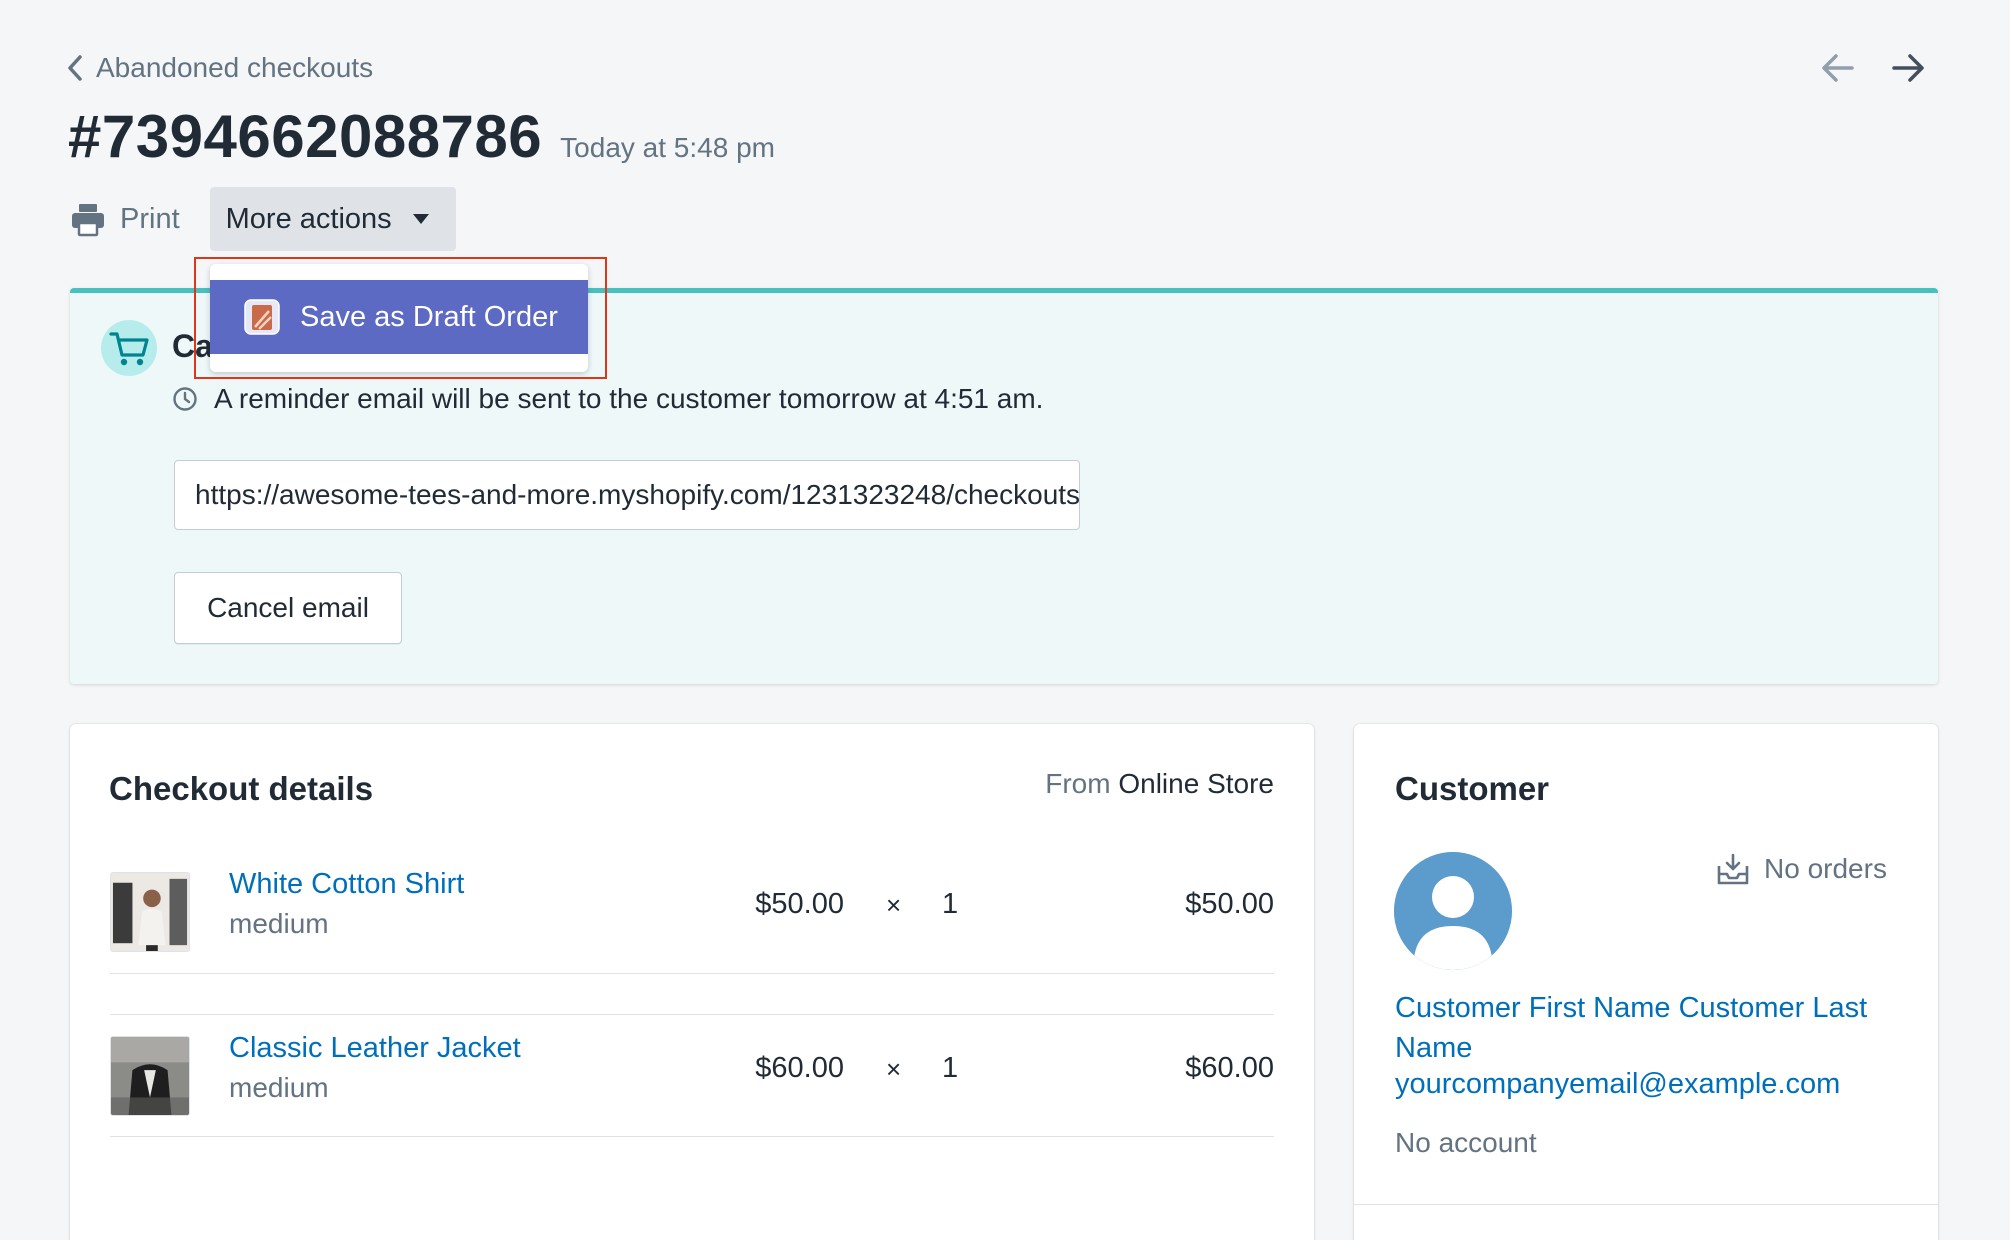 The image size is (2010, 1240). Describe the element at coordinates (1229, 904) in the screenshot. I see `line-total: $50.00` at that location.